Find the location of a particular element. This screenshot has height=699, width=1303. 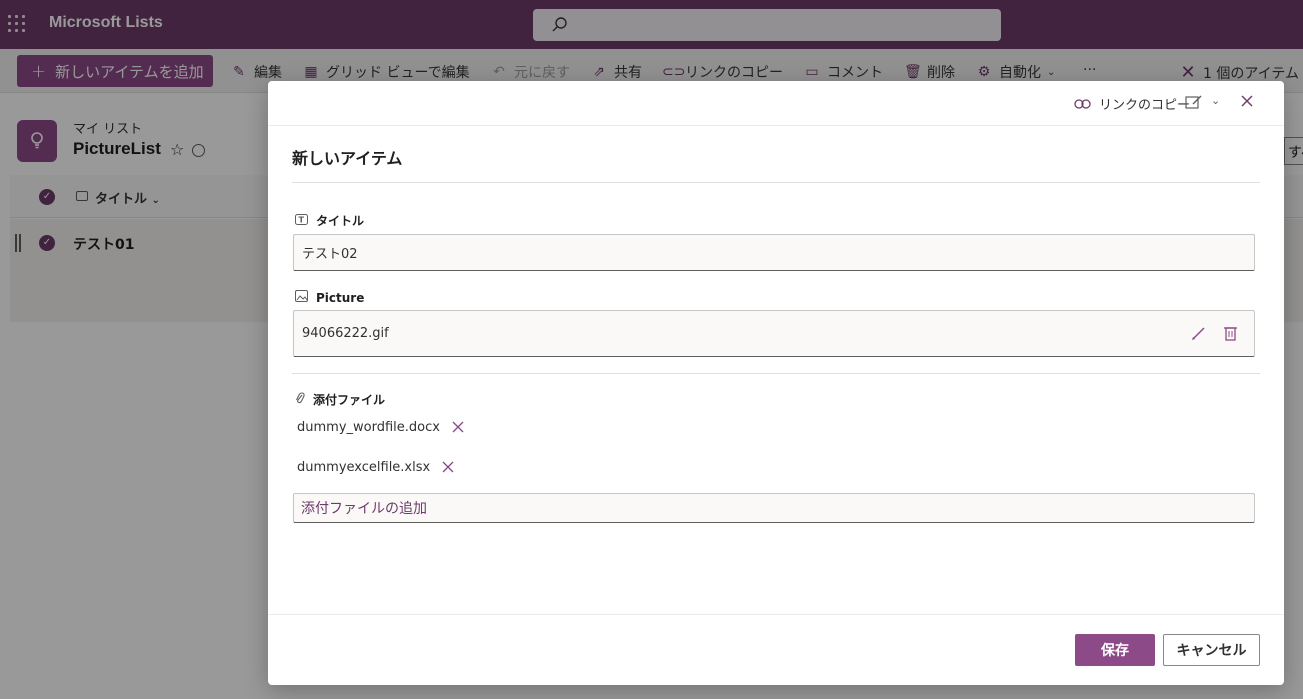

dialog-toolbar: リンクのコピー ⌄ is located at coordinates (776, 103).